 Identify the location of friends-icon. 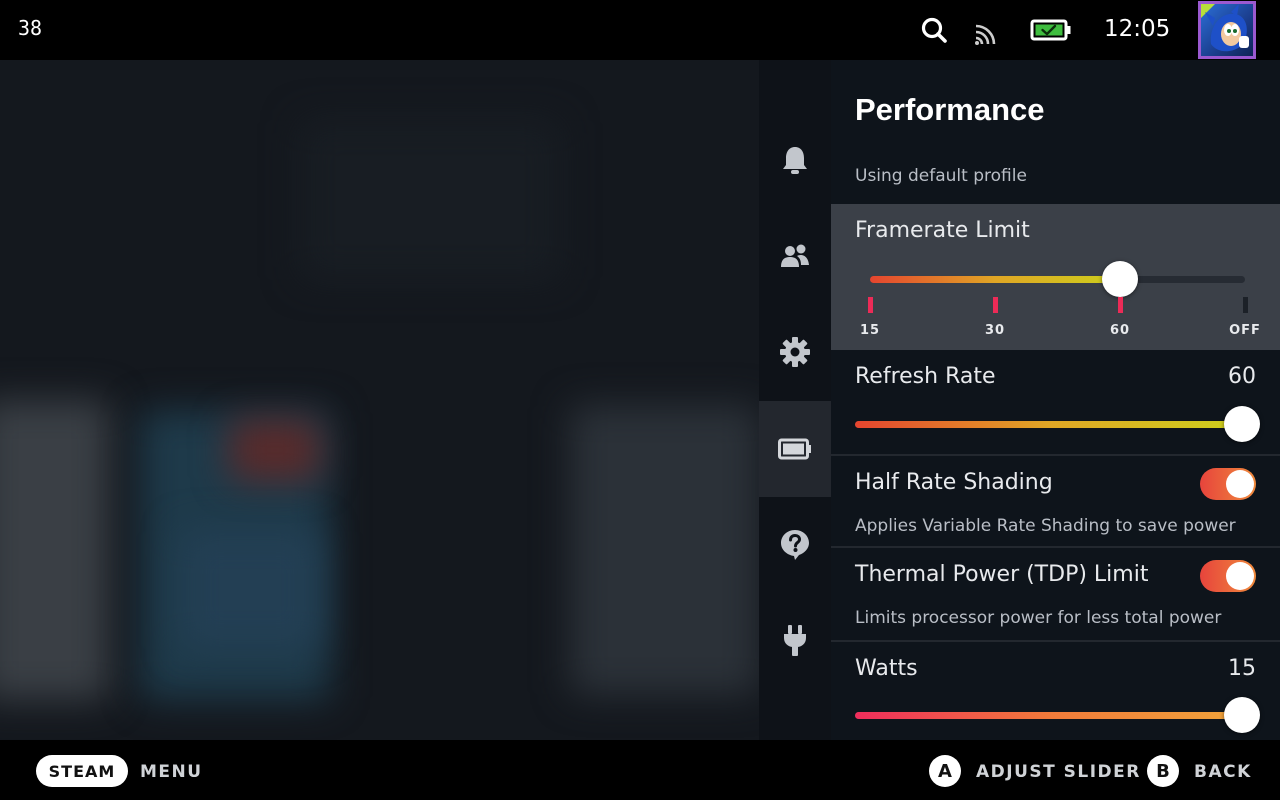
(795, 255).